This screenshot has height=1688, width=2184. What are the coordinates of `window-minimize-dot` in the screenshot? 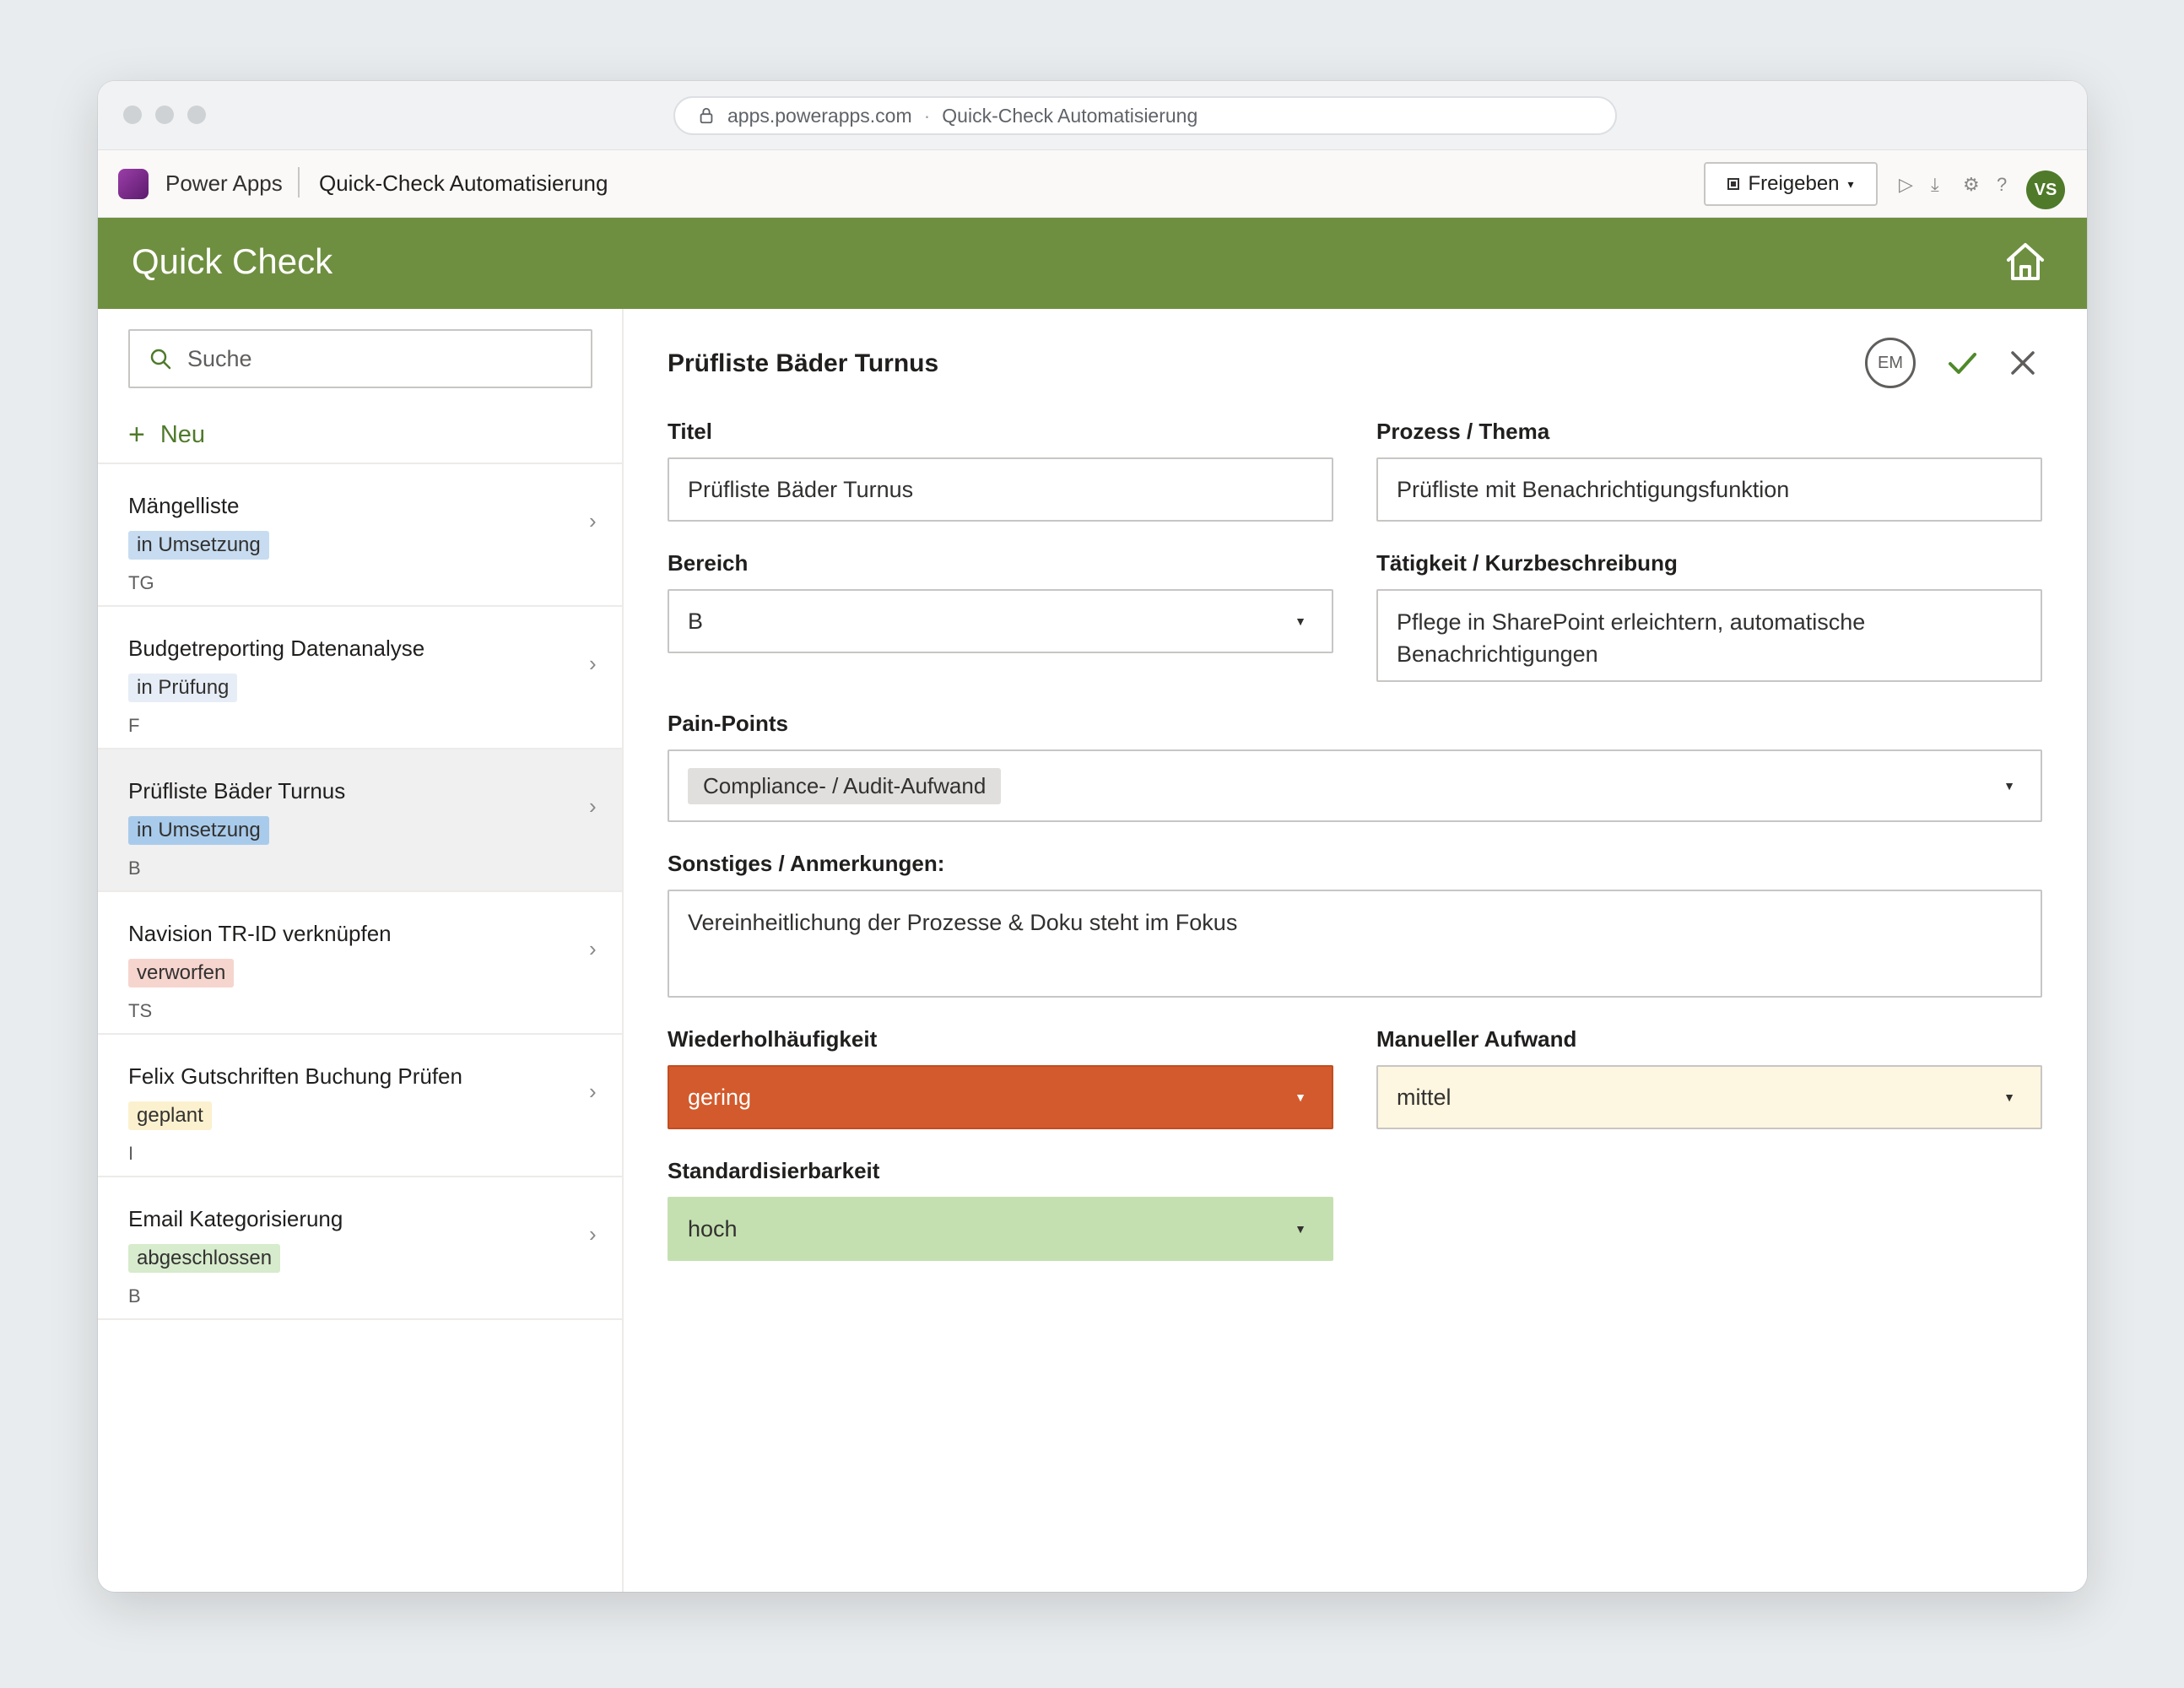 It's located at (164, 115).